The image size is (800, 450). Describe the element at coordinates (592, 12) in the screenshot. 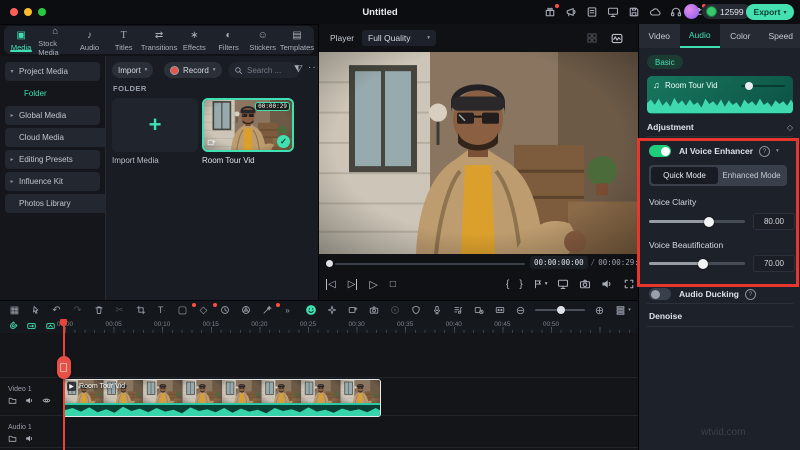

I see `feedback-icon` at that location.